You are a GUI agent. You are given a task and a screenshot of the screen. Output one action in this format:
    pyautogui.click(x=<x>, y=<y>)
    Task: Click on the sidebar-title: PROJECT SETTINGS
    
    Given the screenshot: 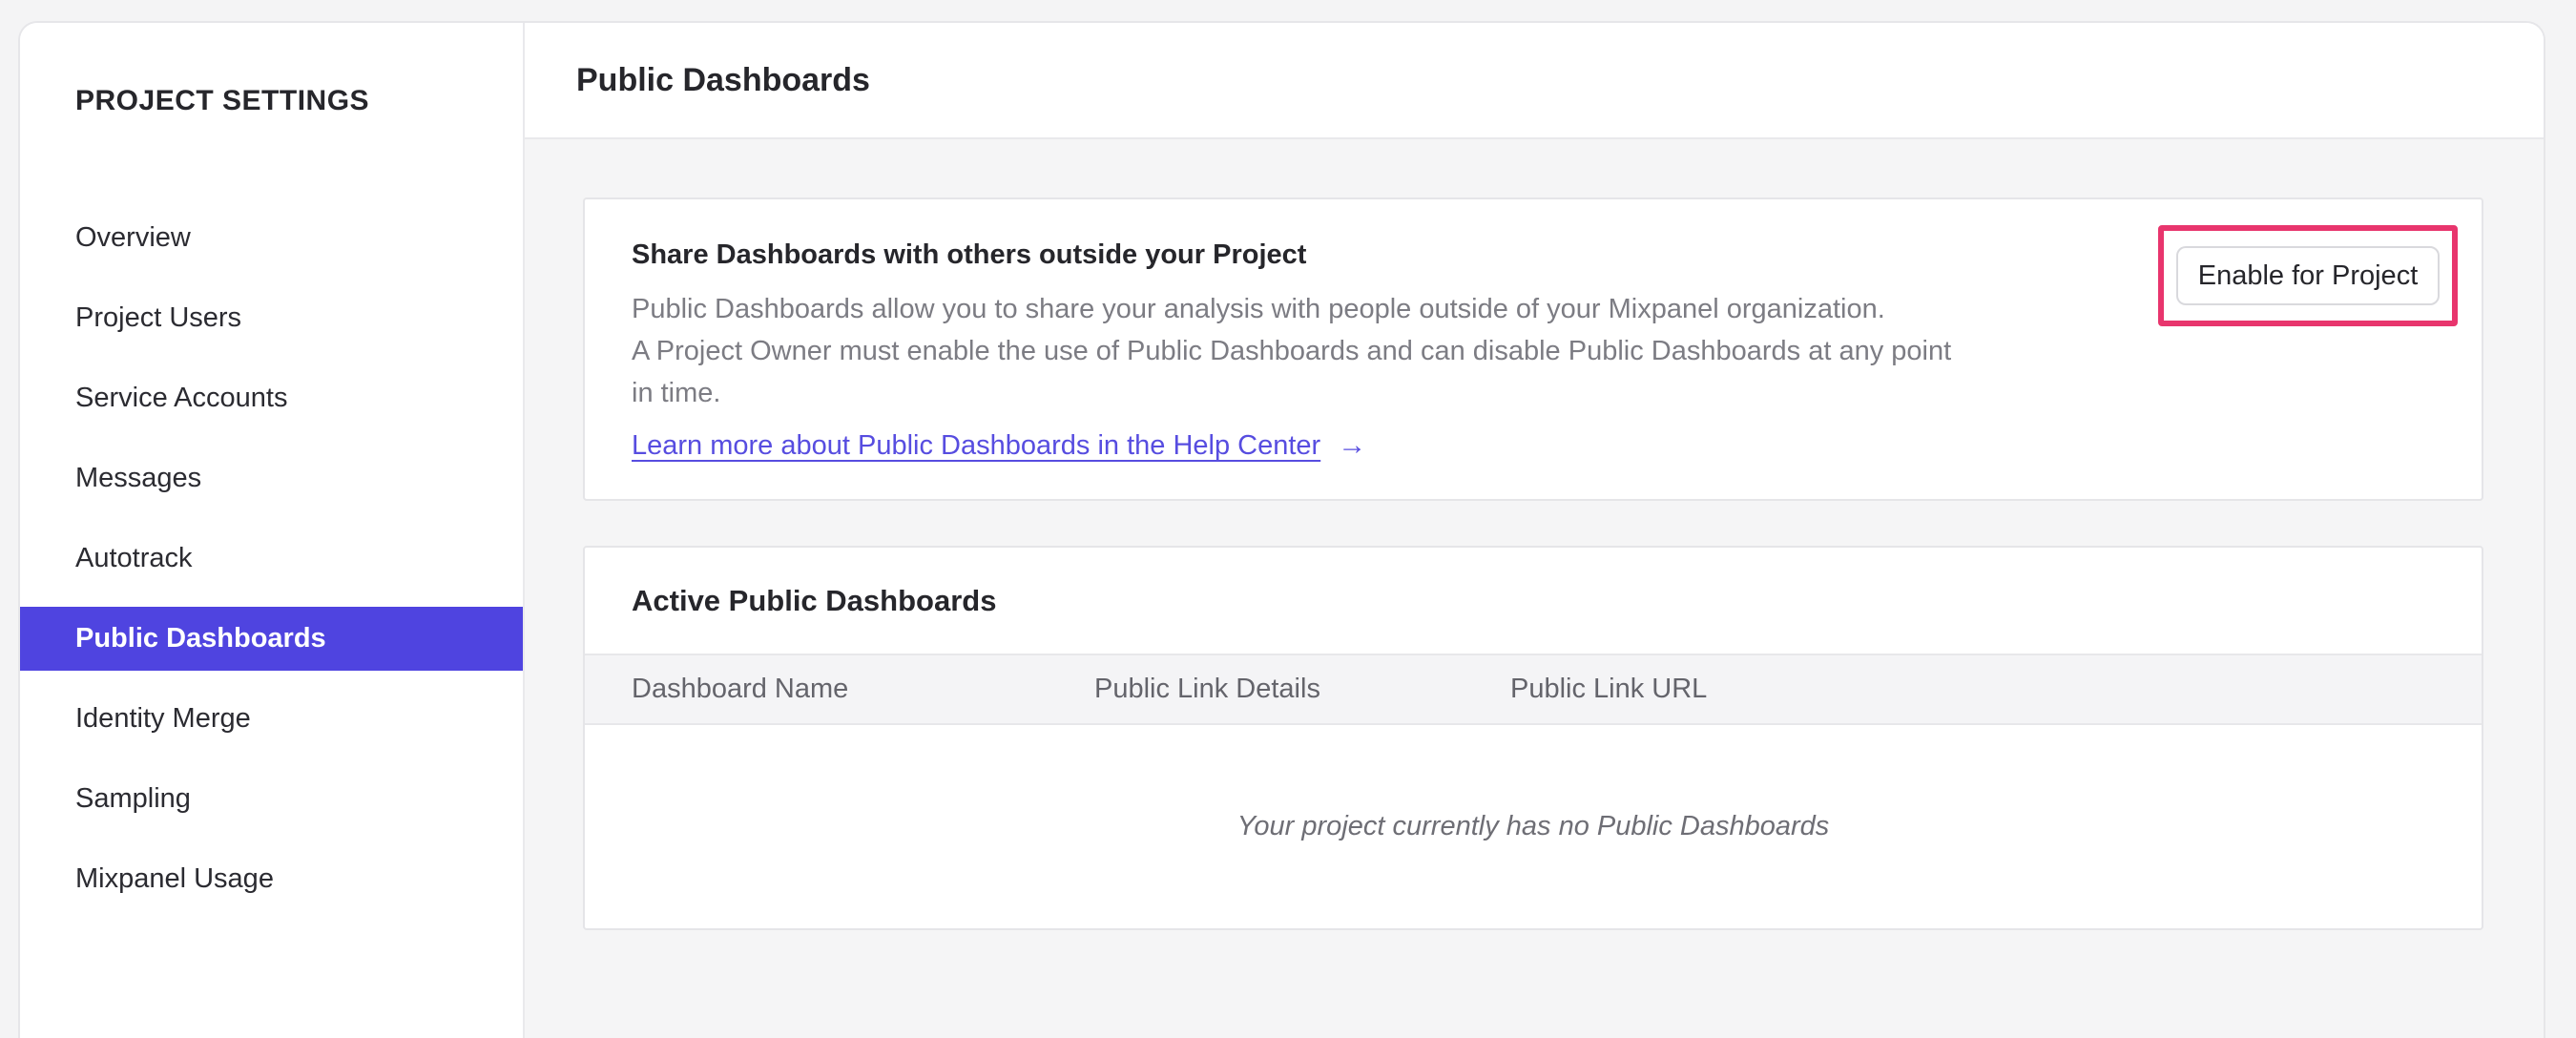 What is the action you would take?
    pyautogui.click(x=222, y=100)
    